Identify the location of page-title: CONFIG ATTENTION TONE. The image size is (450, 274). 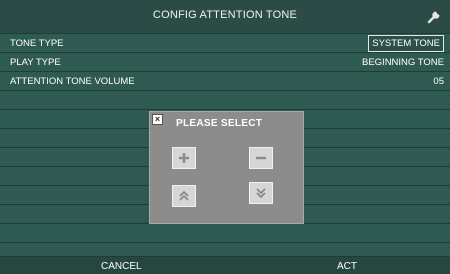
(225, 15).